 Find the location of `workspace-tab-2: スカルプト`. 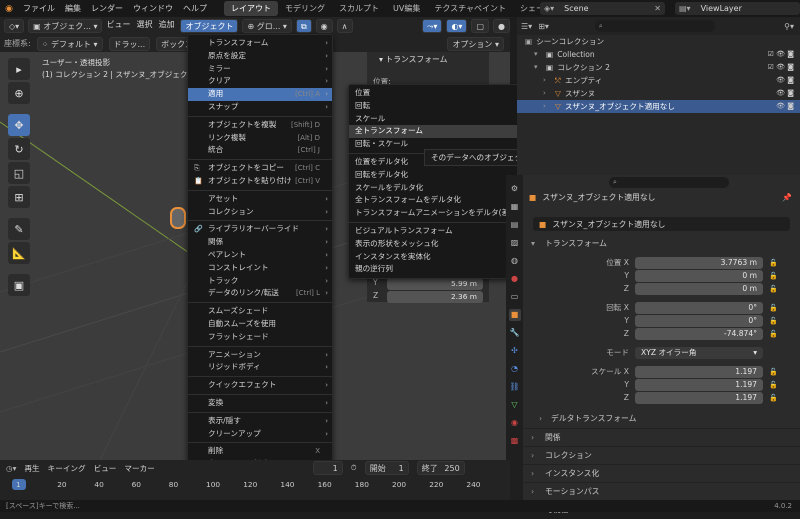

workspace-tab-2: スカルプト is located at coordinates (359, 8).